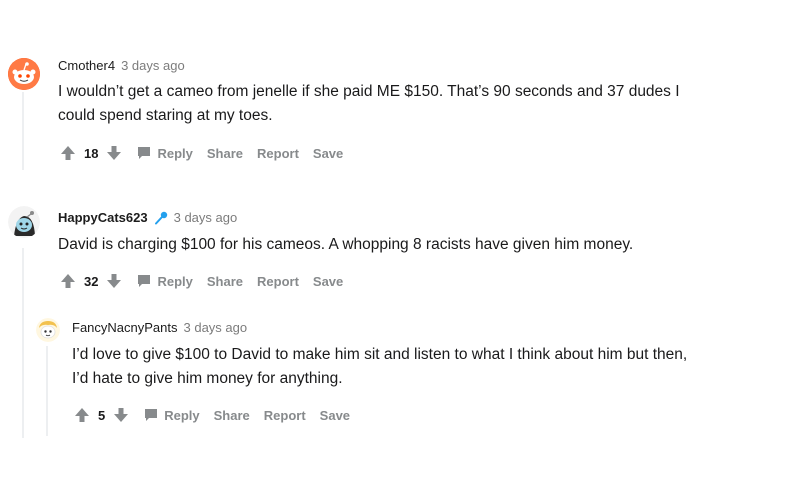 The width and height of the screenshot is (800, 500). I want to click on username: HappyCats623, so click(103, 217).